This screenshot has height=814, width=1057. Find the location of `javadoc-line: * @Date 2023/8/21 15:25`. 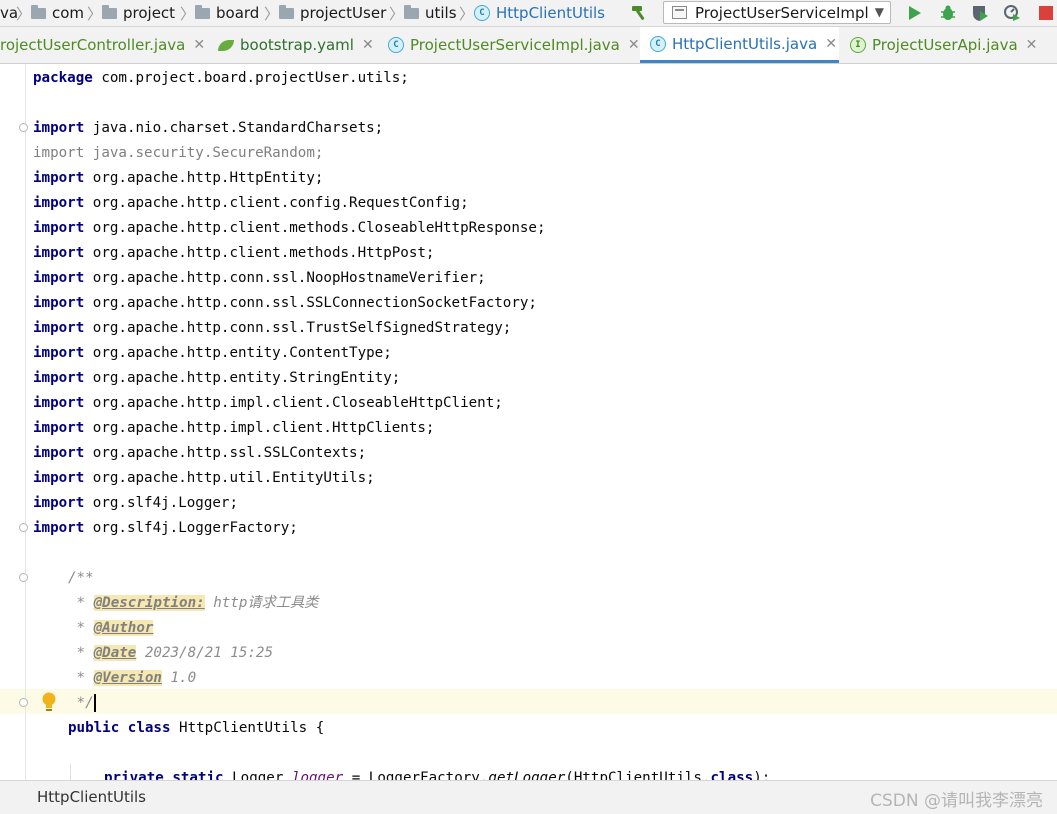

javadoc-line: * @Date 2023/8/21 15:25 is located at coordinates (171, 653).